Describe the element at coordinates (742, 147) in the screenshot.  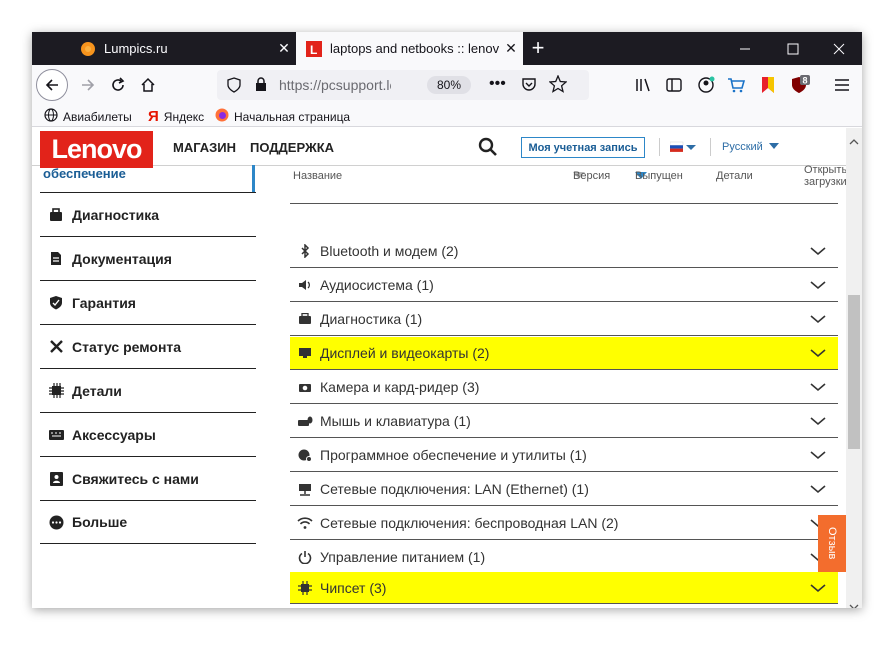
I see `language-label: Русский` at that location.